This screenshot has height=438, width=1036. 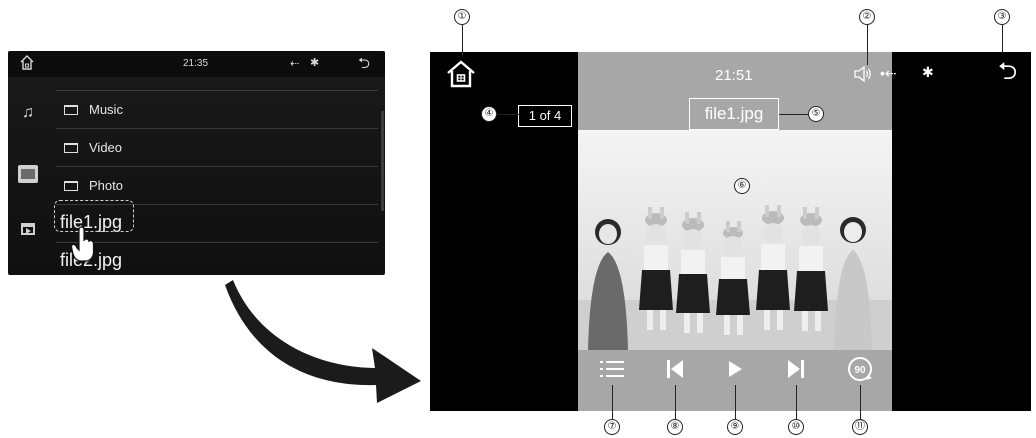 I want to click on callout-9: ⑨, so click(x=735, y=427).